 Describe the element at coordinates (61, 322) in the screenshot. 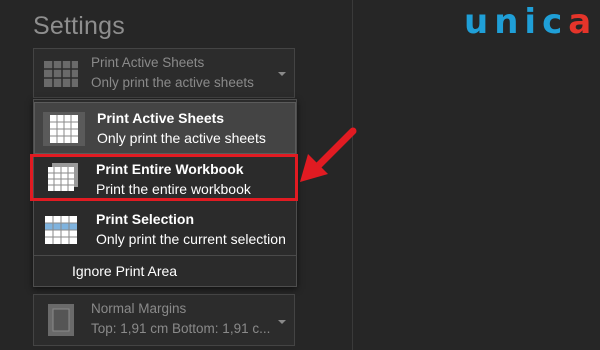

I see `margins-icon` at that location.